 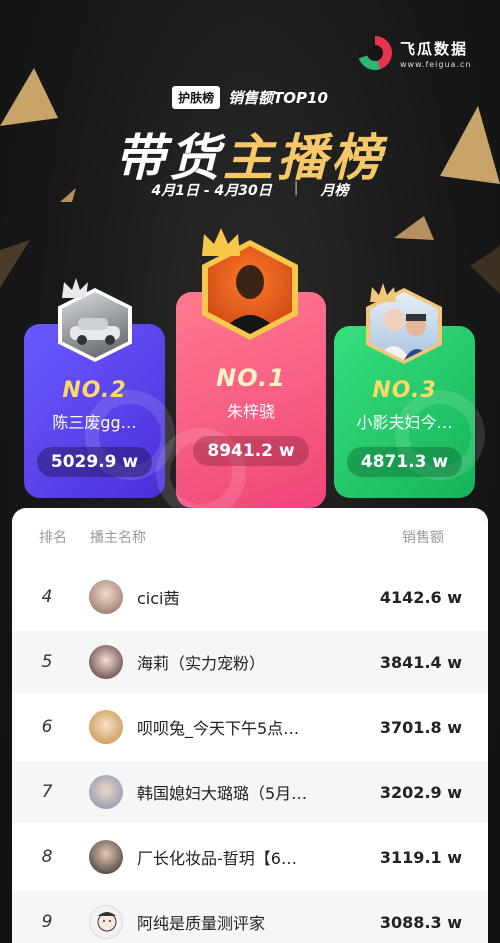 What do you see at coordinates (420, 662) in the screenshot?
I see `row-sales: 3841.4 w` at bounding box center [420, 662].